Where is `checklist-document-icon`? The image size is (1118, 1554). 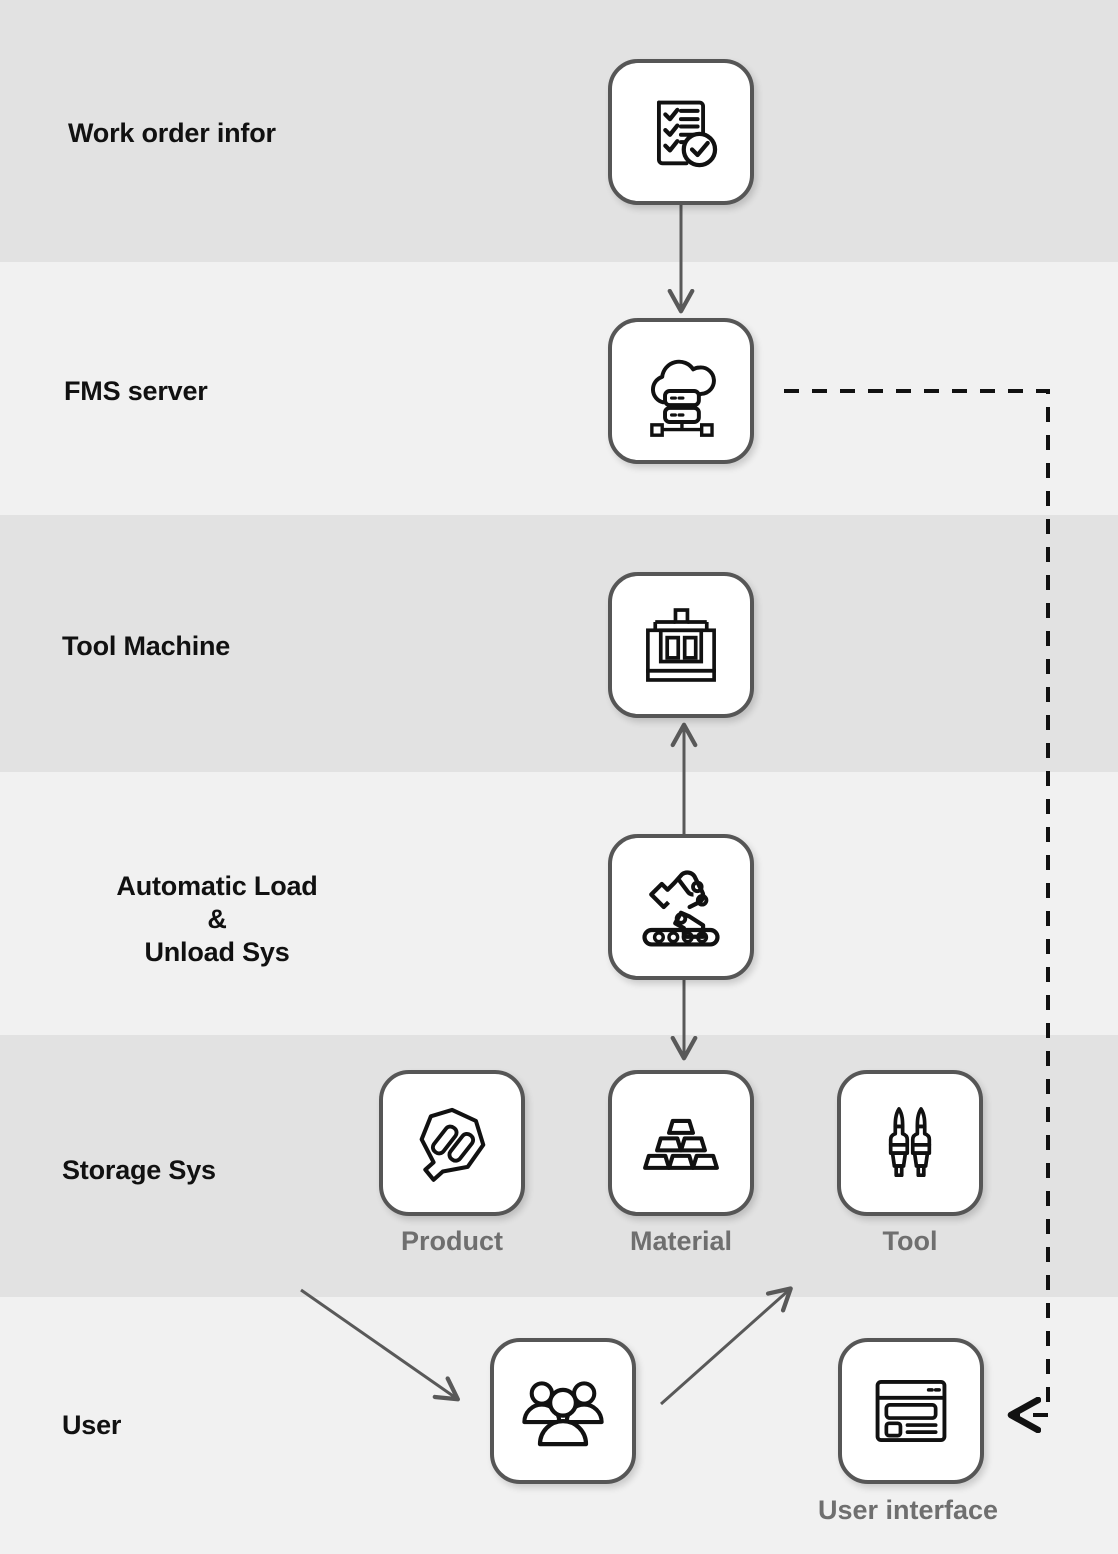 checklist-document-icon is located at coordinates (681, 132).